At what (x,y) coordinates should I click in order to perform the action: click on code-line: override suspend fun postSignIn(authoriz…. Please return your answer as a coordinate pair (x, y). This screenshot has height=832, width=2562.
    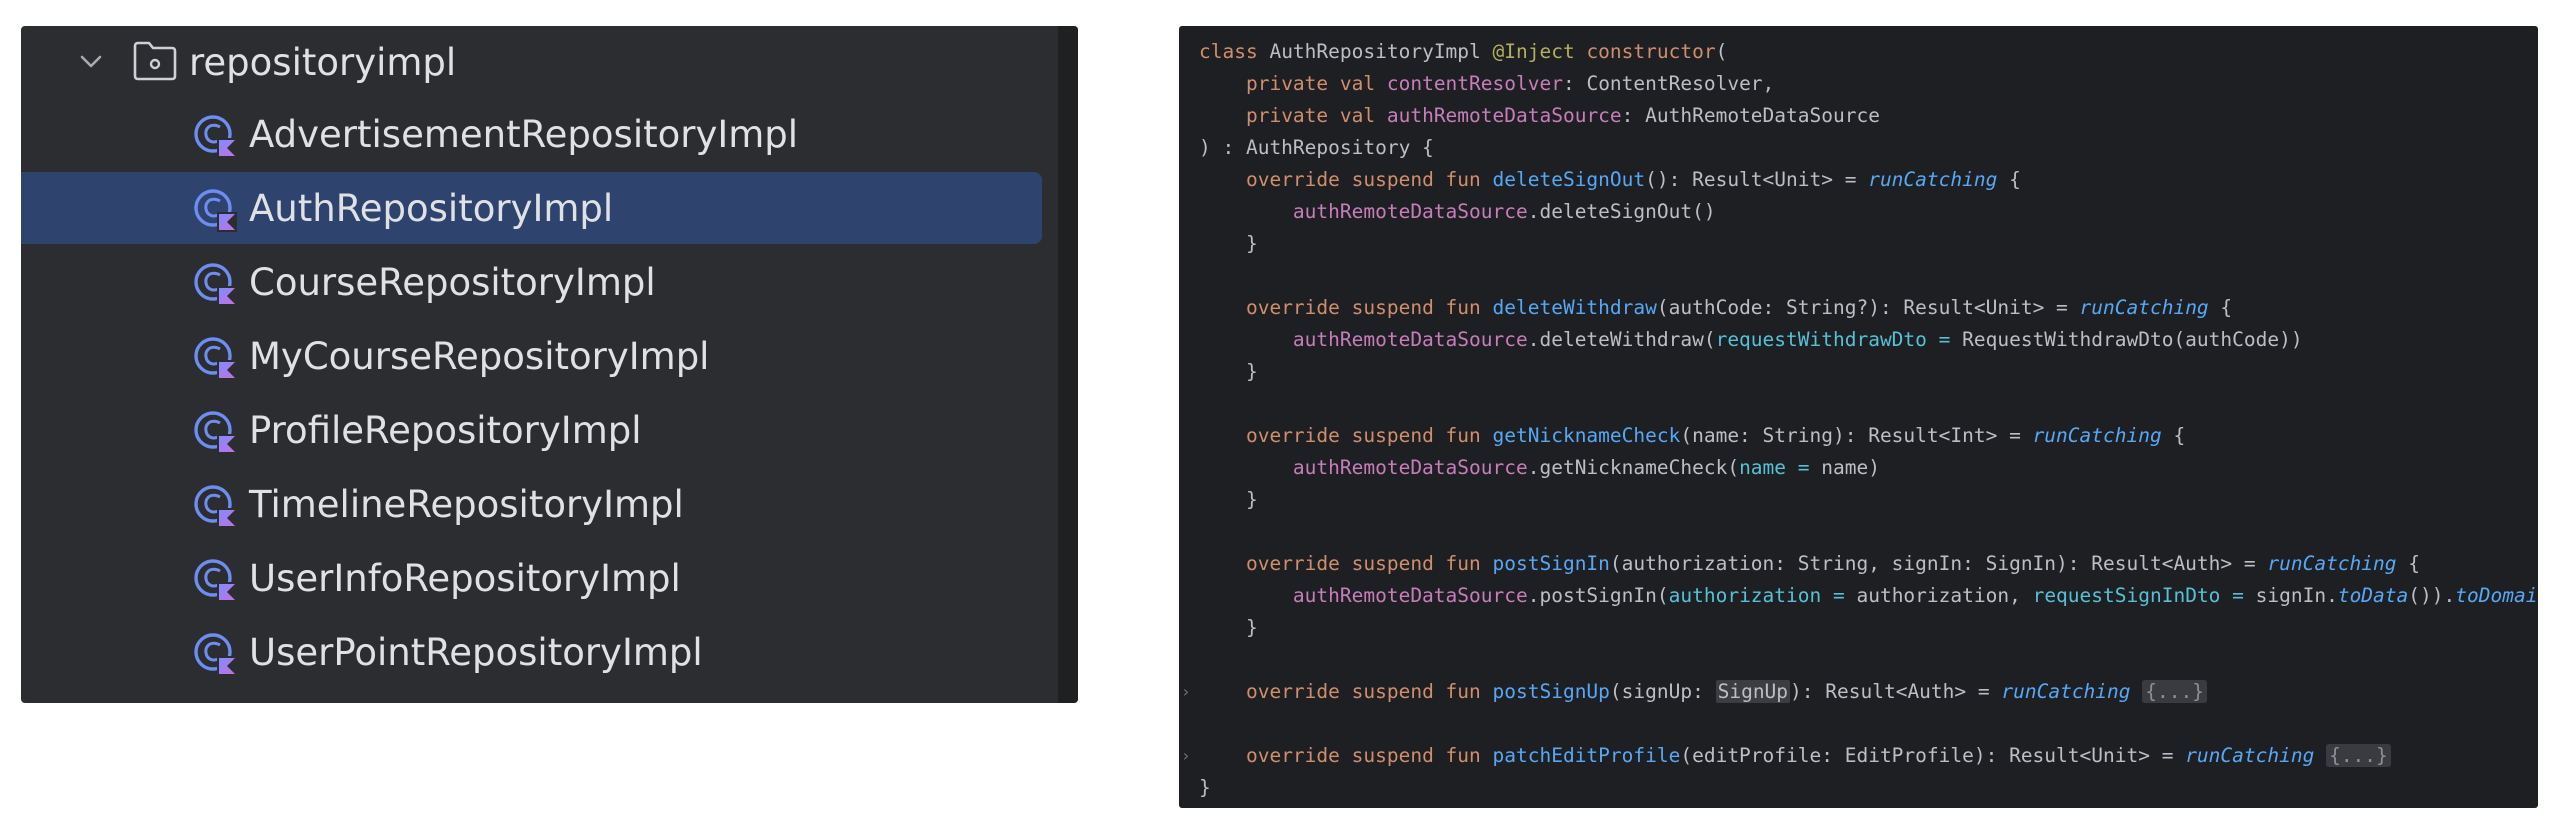
    Looking at the image, I should click on (1809, 564).